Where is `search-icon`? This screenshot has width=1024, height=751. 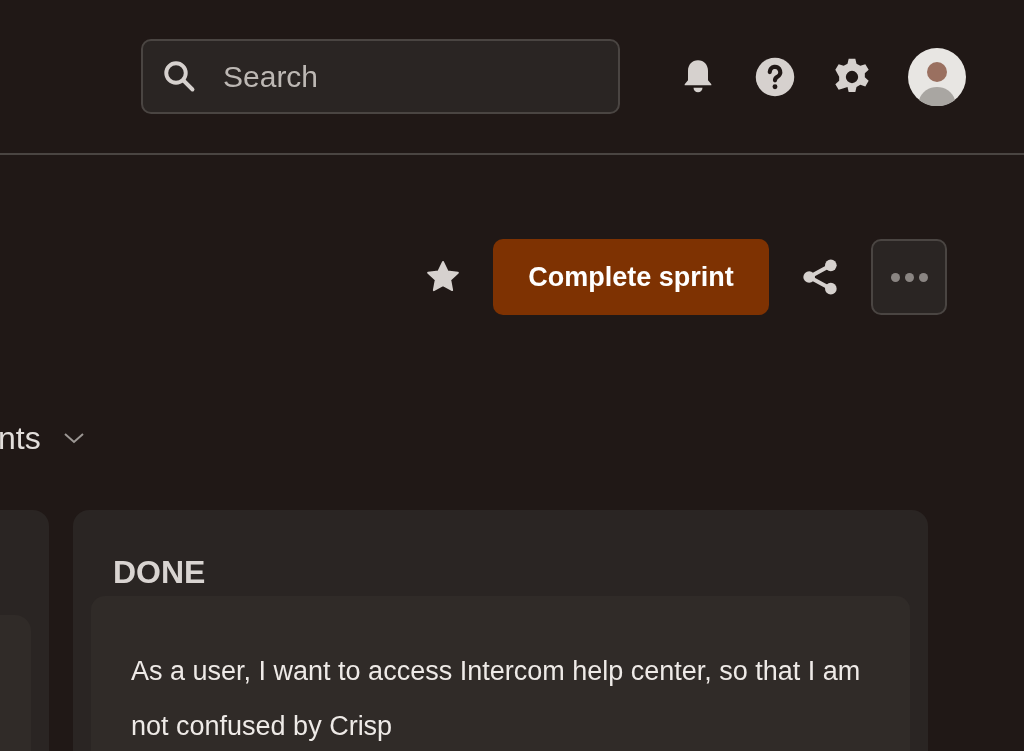 search-icon is located at coordinates (179, 76).